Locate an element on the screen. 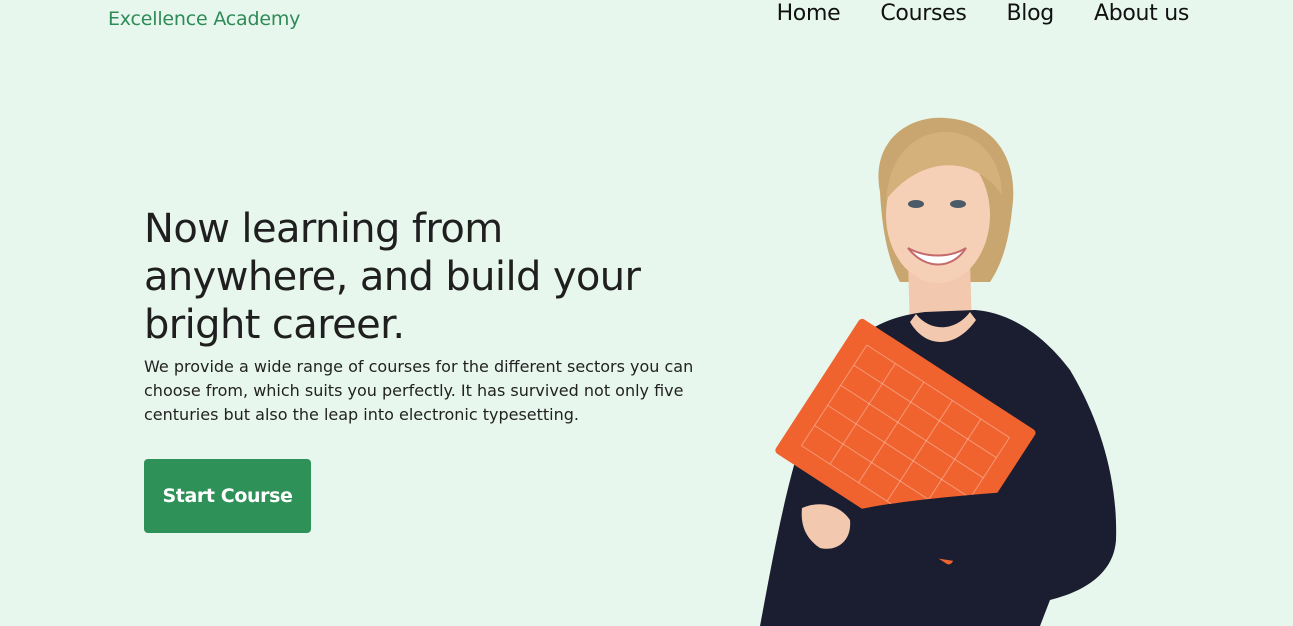  nav-home: Home is located at coordinates (809, 13).